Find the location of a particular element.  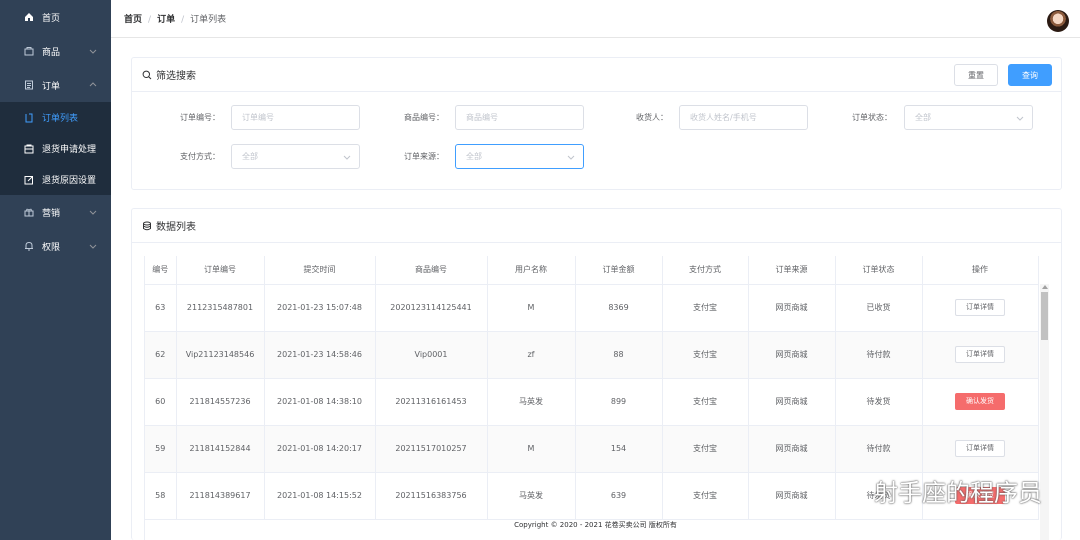

column-header: 订单编号 is located at coordinates (220, 270).